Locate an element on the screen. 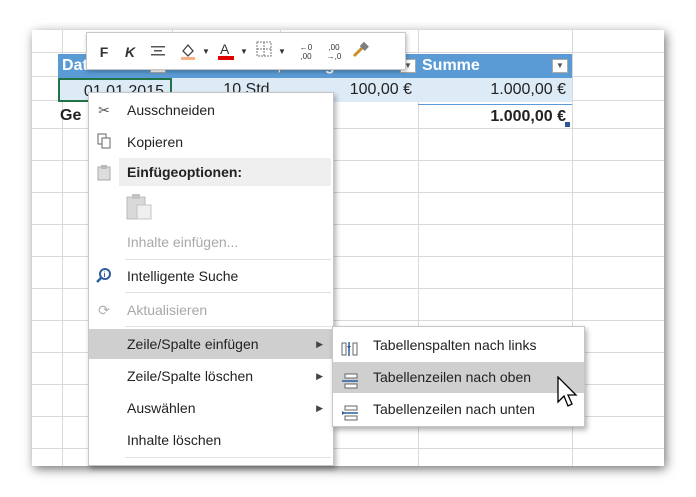  increase-decimal-label: ,00 is located at coordinates (306, 56).